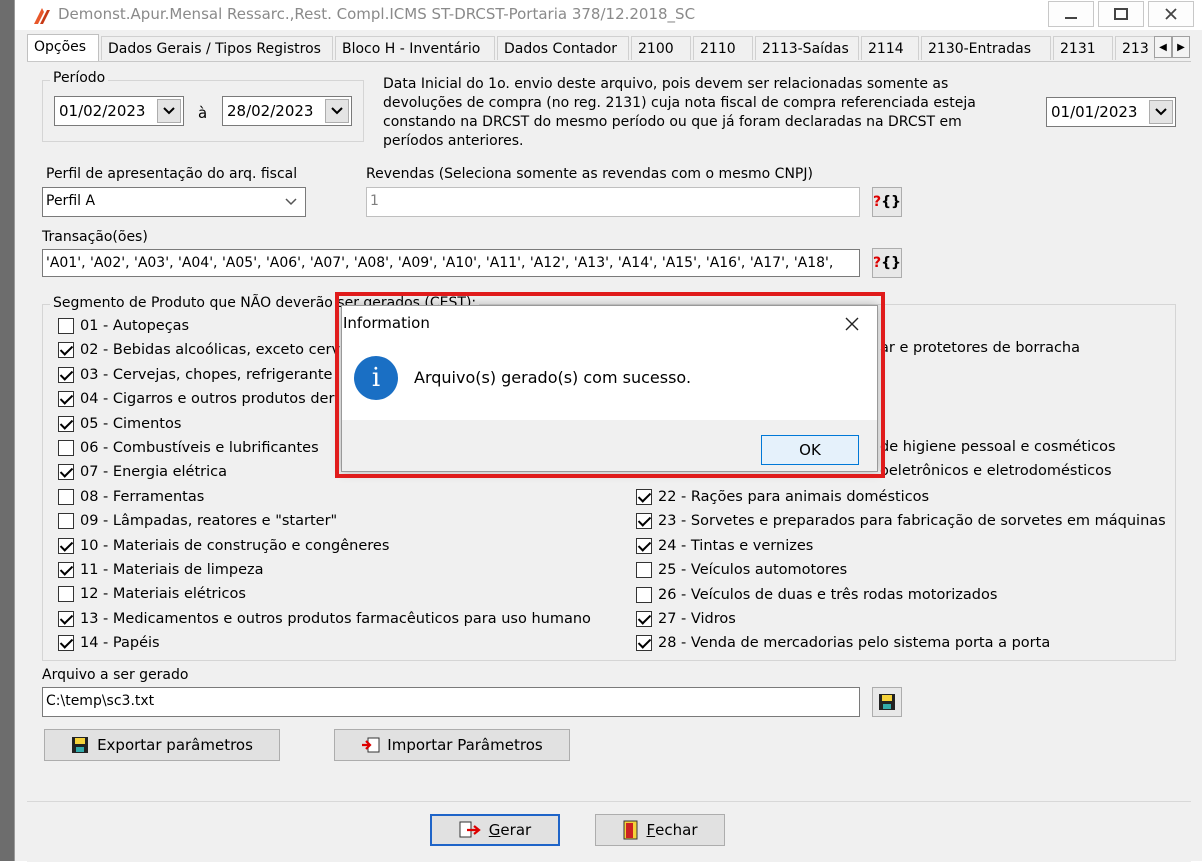  Describe the element at coordinates (119, 424) in the screenshot. I see `segment-checkbox: 05 - Cimentos` at that location.